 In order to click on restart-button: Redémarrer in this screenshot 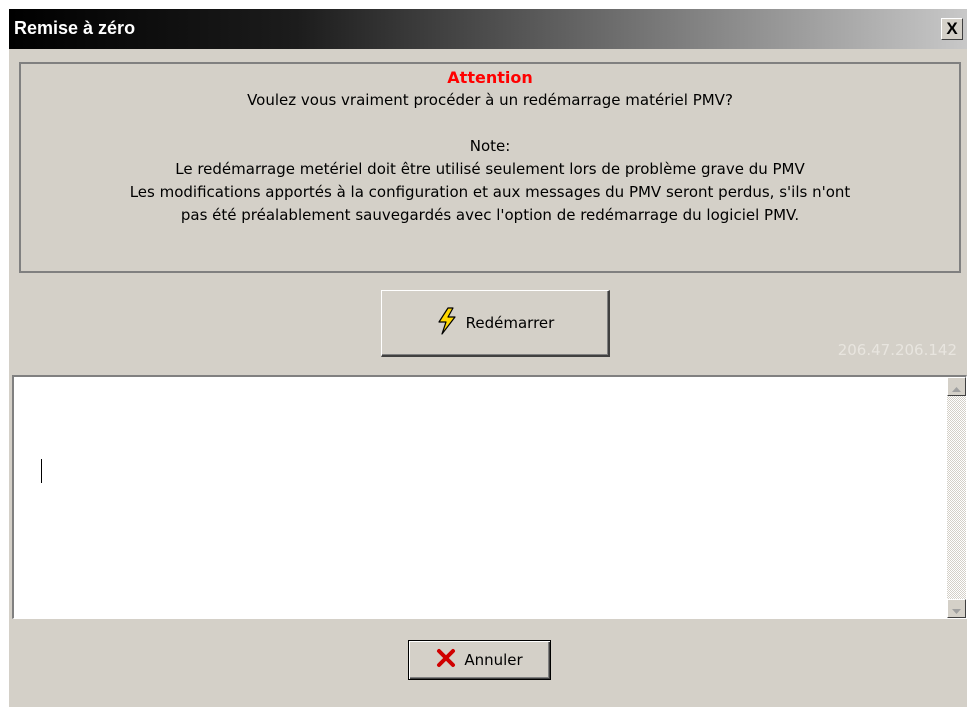, I will do `click(495, 323)`.